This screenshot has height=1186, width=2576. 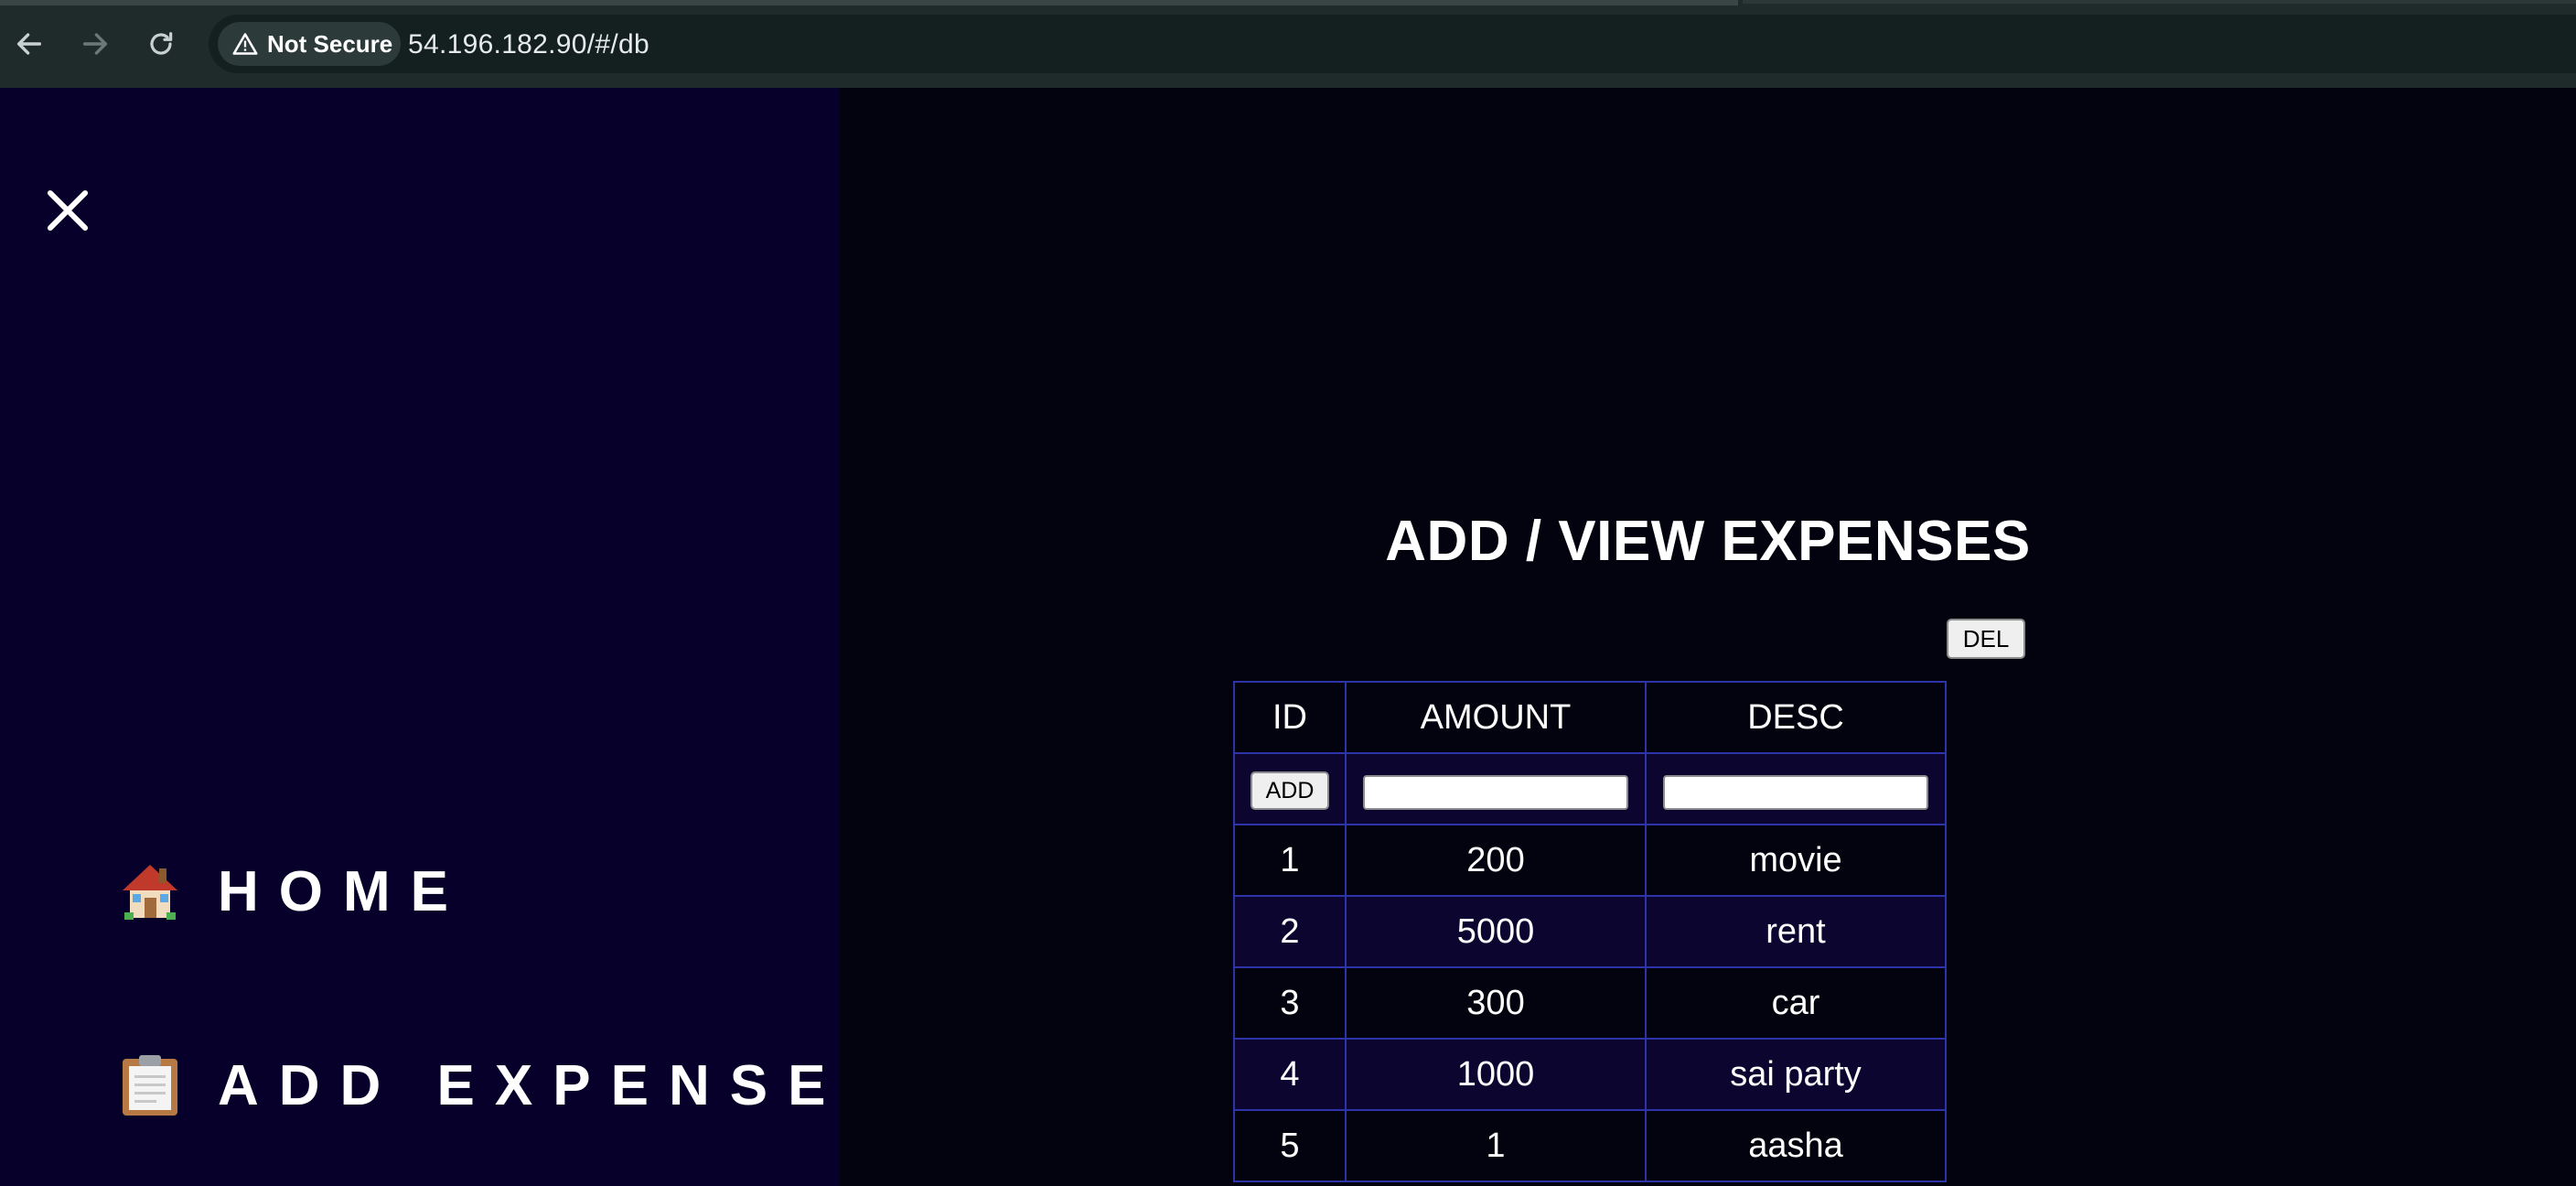 I want to click on cell-amount: 5000, so click(x=1496, y=931).